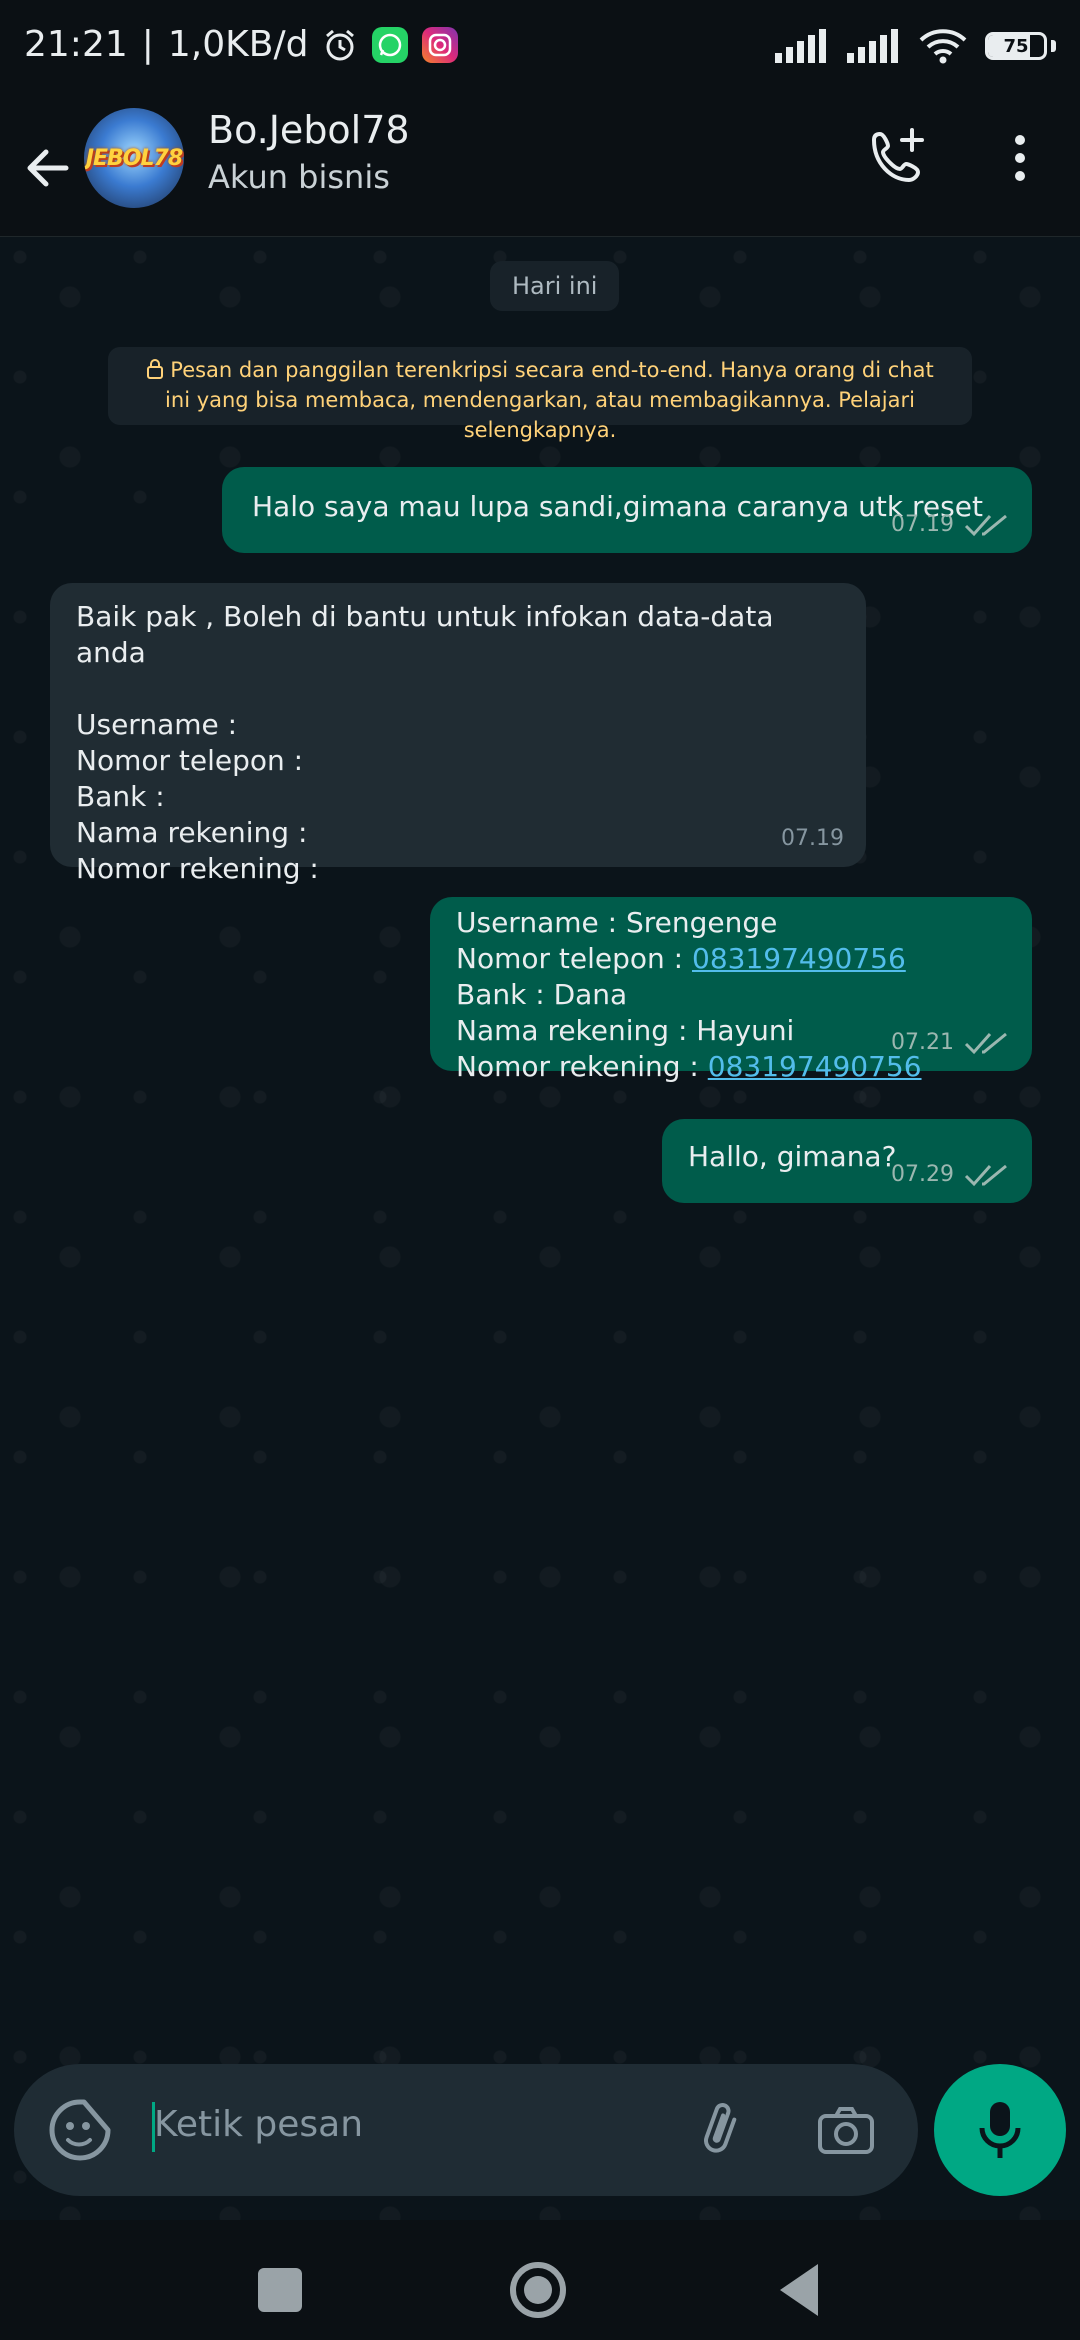 The image size is (1080, 2340). What do you see at coordinates (120, 796) in the screenshot?
I see `message-line: Bank :` at bounding box center [120, 796].